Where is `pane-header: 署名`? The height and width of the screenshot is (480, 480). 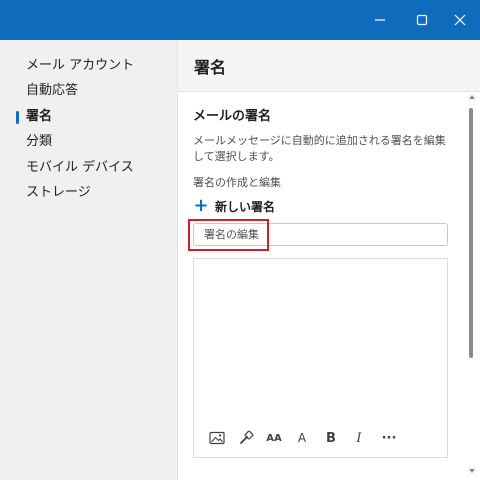 pane-header: 署名 is located at coordinates (329, 66).